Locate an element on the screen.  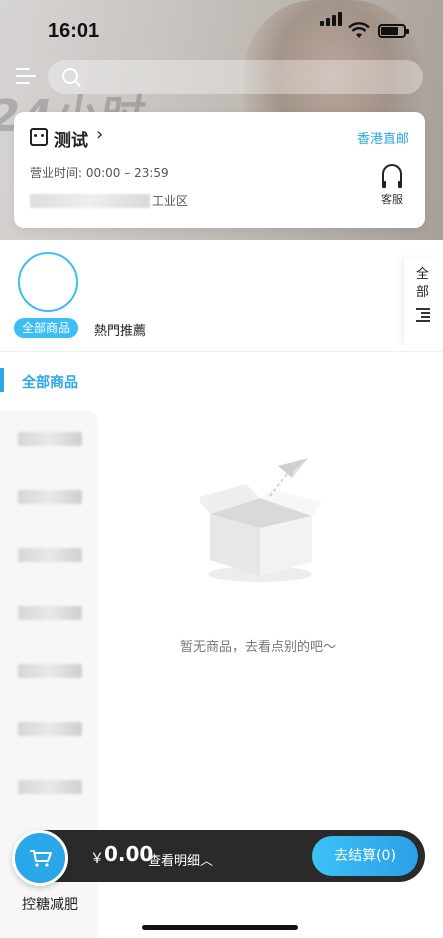
checkout-button: 去结算(0) is located at coordinates (365, 856).